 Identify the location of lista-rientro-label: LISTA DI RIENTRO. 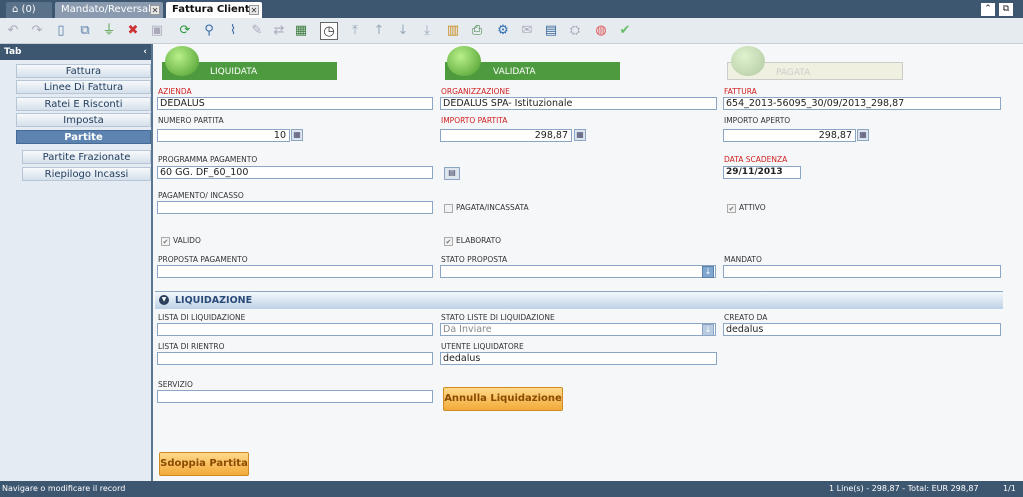
(191, 346).